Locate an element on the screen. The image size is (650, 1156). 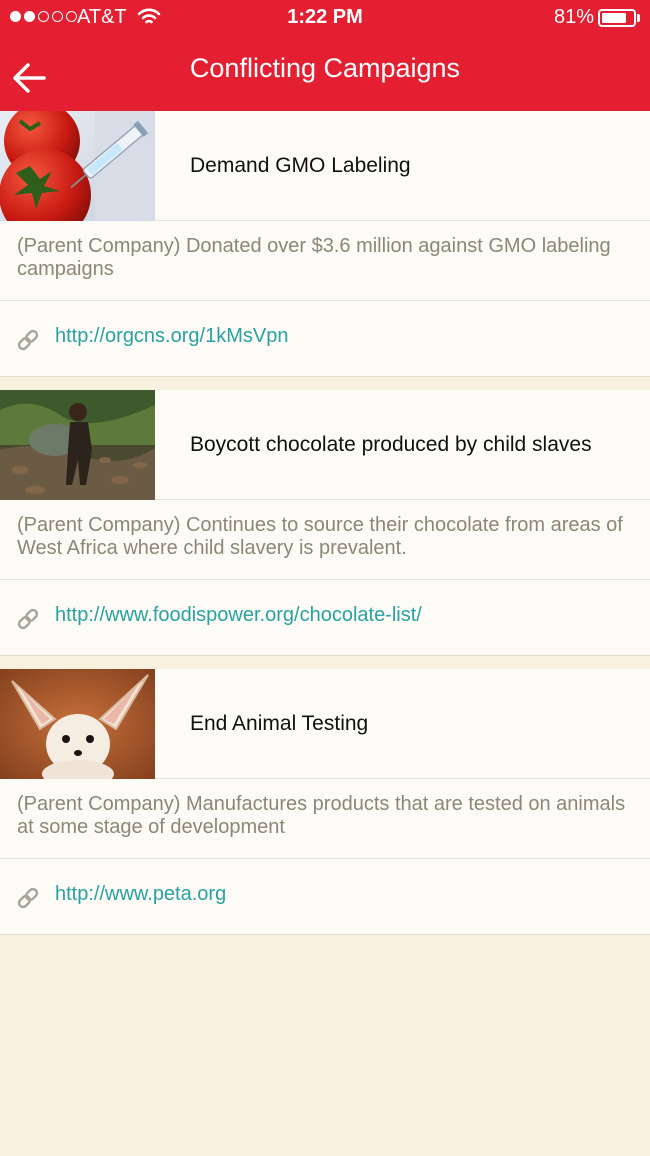
campaign-title: End Animal Testing is located at coordinates (279, 723).